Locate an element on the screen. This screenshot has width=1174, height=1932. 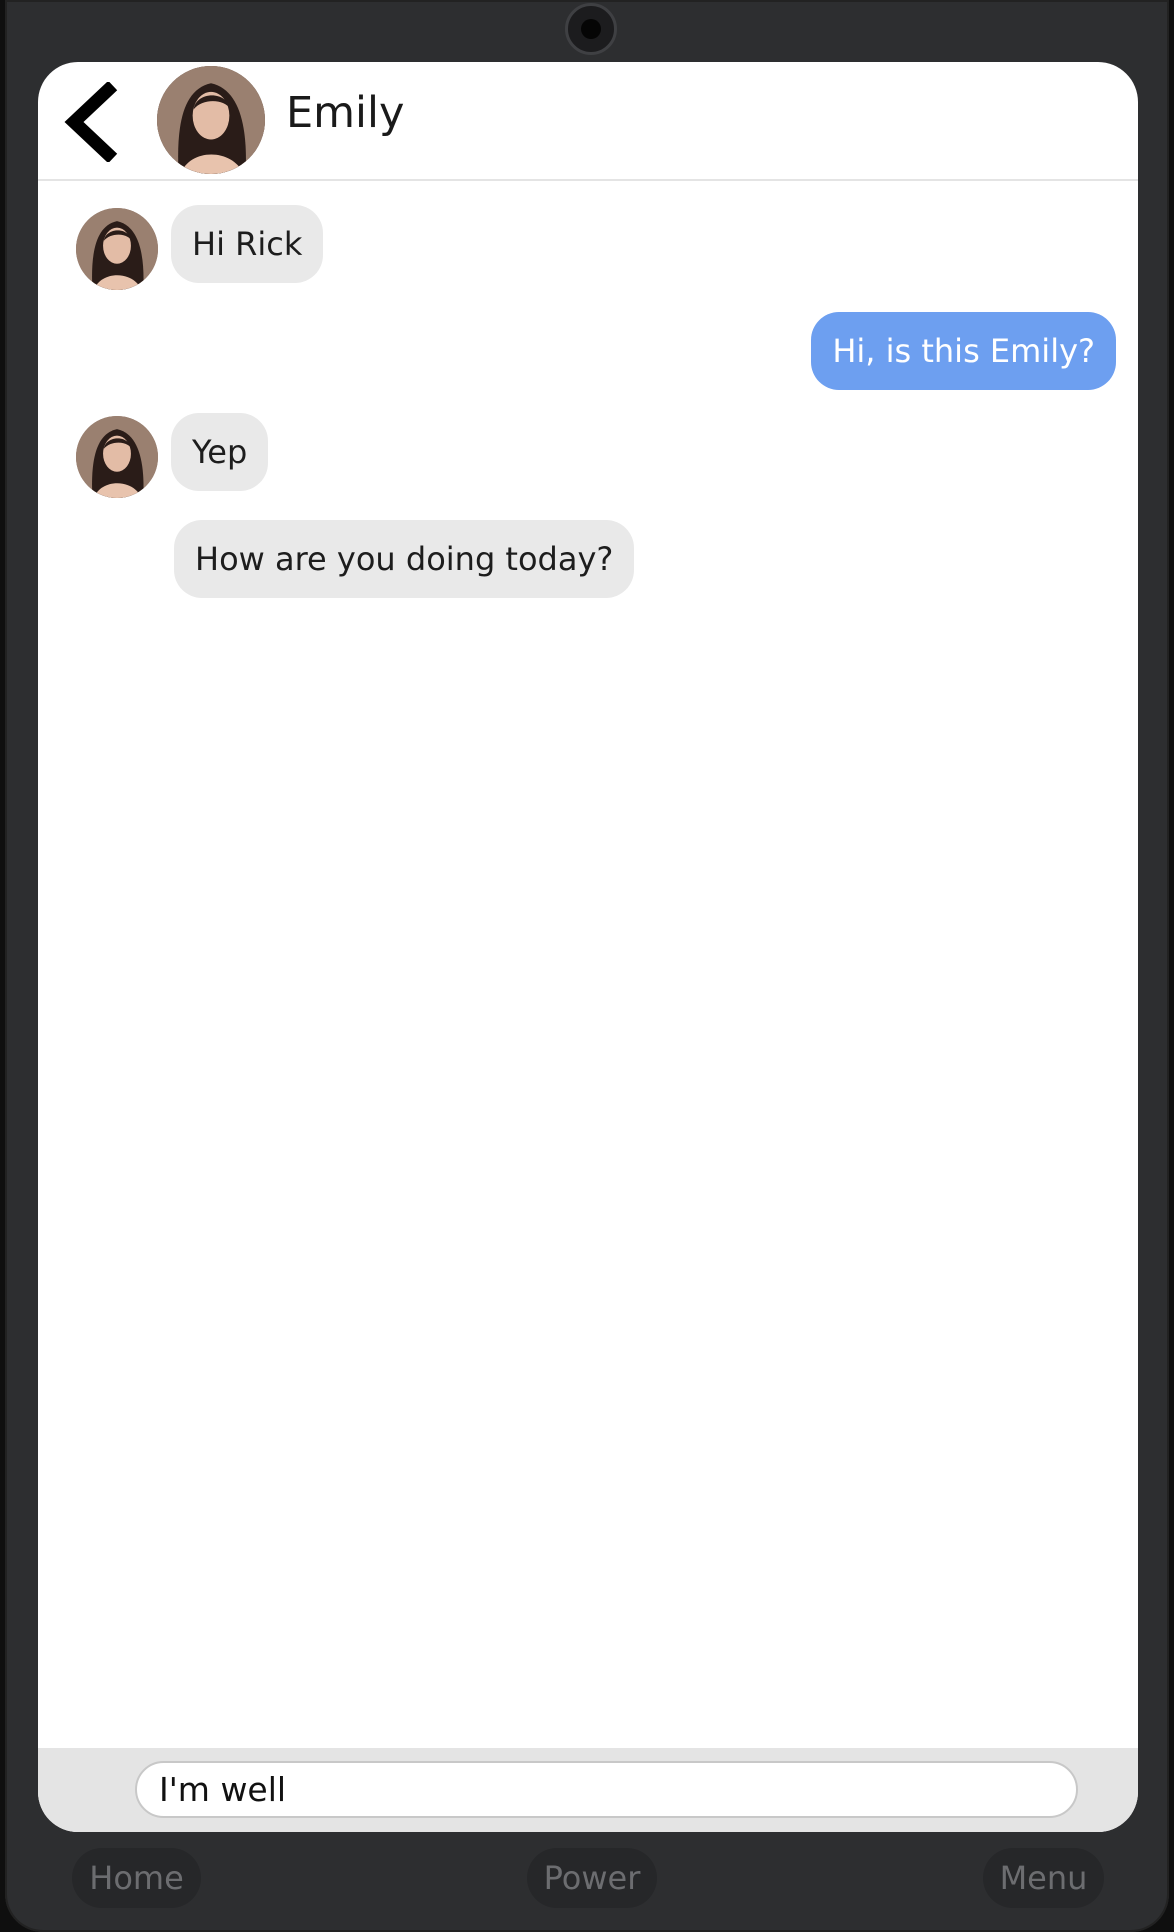
camera-icon is located at coordinates (591, 29).